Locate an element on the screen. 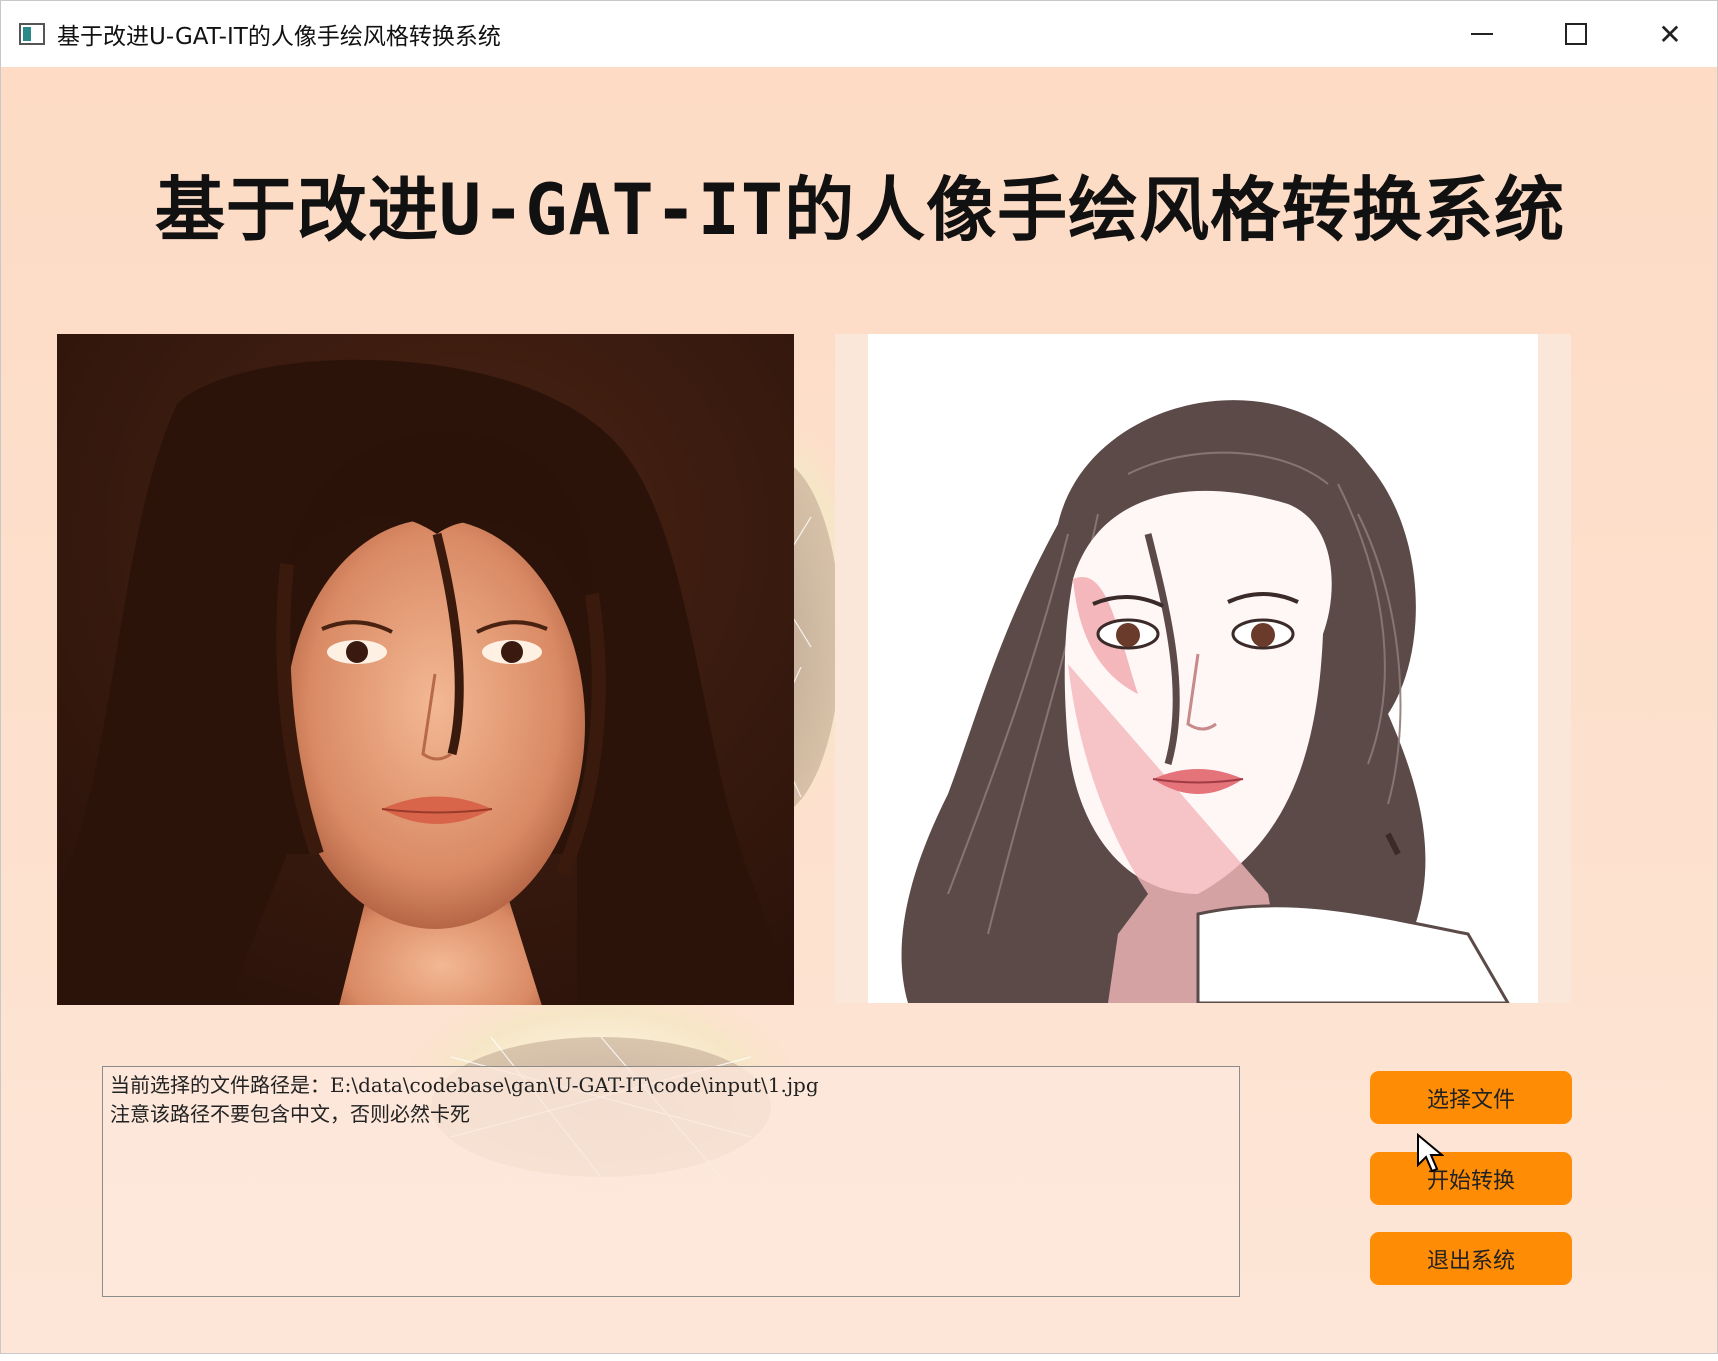 Image resolution: width=1718 pixels, height=1361 pixels. close-button: ✕ is located at coordinates (1670, 34).